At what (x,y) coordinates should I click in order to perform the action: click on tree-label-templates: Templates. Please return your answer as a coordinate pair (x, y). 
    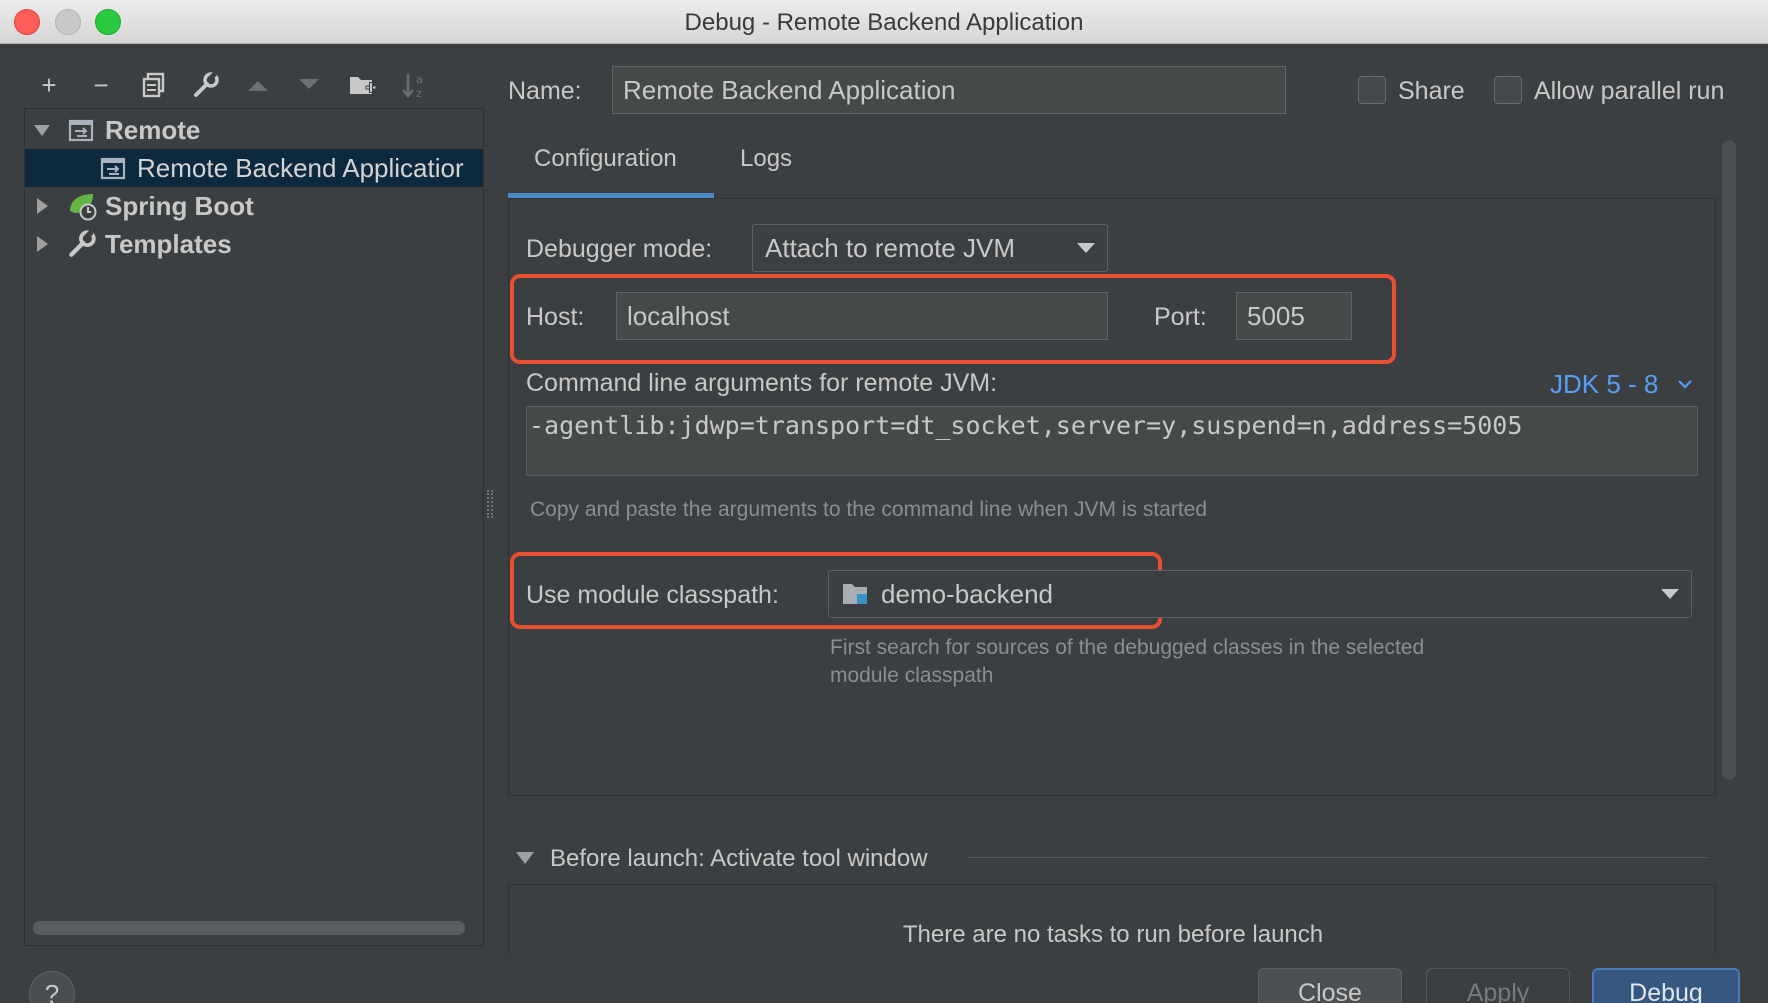
    Looking at the image, I should click on (168, 243).